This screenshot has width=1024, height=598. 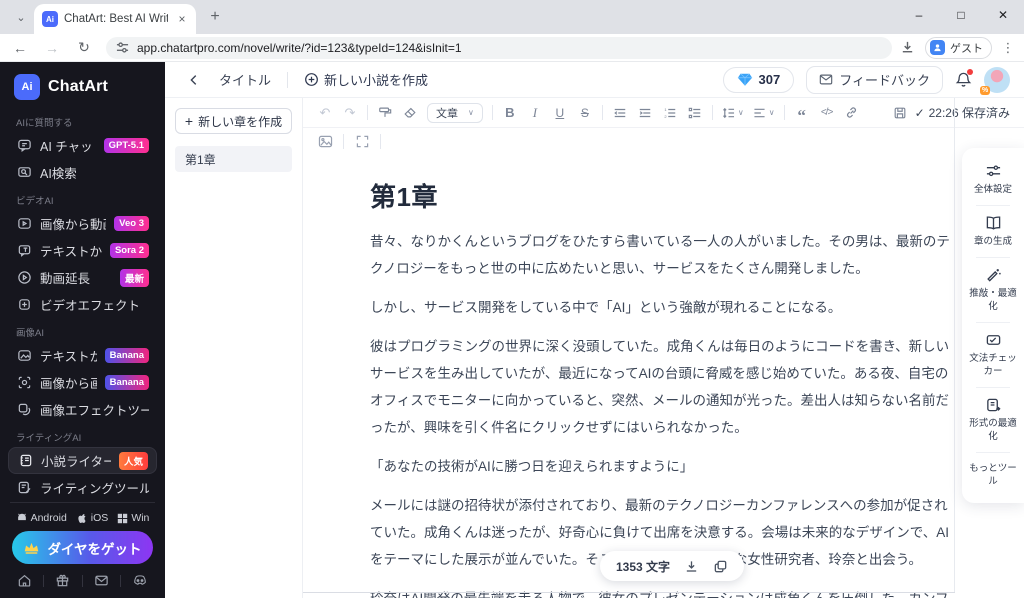 What do you see at coordinates (954, 345) in the screenshot?
I see `editor-scrollbar` at bounding box center [954, 345].